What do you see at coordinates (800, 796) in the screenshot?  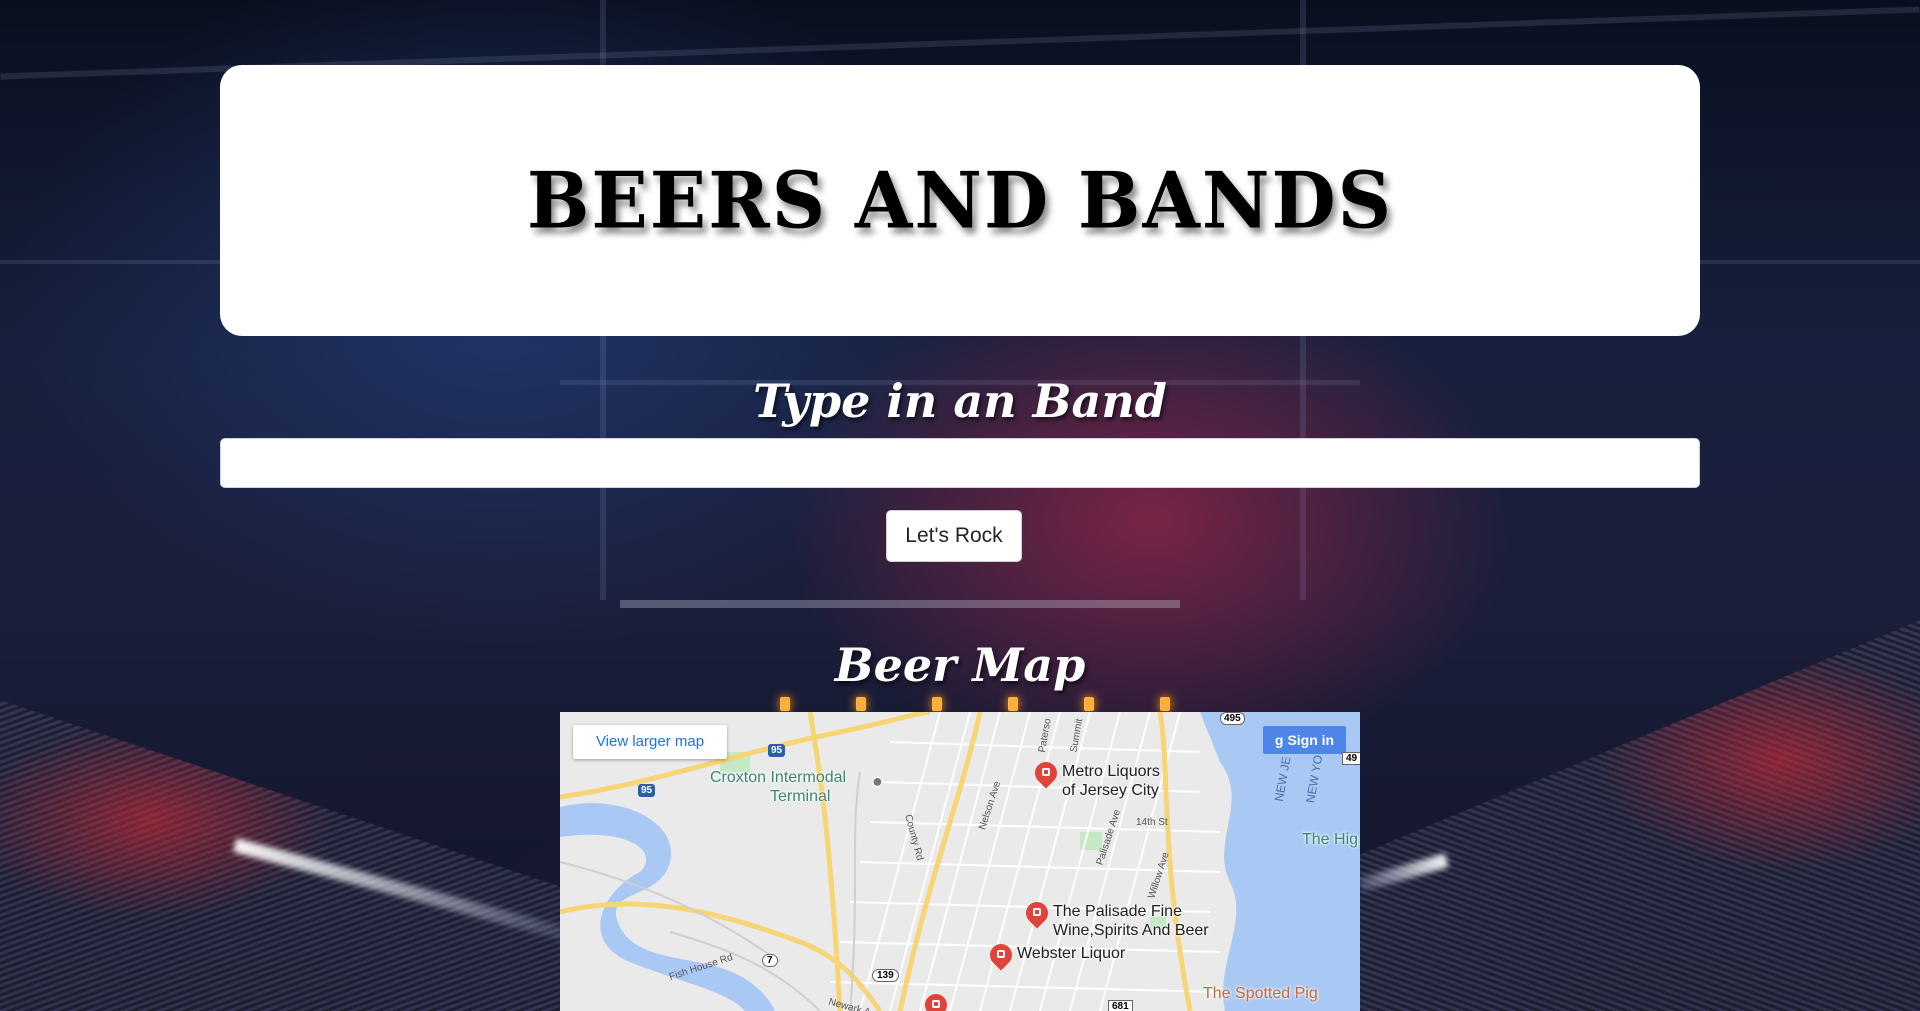 I see `map-label-croxton-line2: Terminal` at bounding box center [800, 796].